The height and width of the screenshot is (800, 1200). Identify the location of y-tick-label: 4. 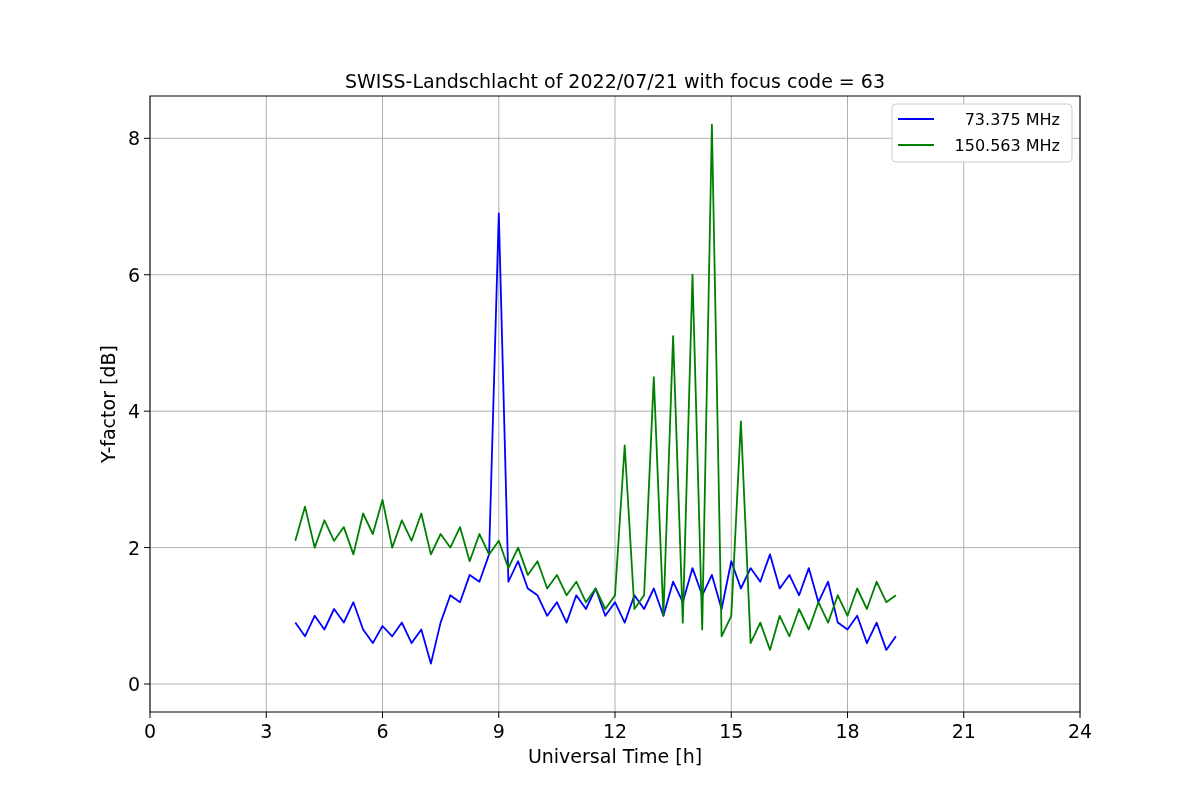
(133, 411).